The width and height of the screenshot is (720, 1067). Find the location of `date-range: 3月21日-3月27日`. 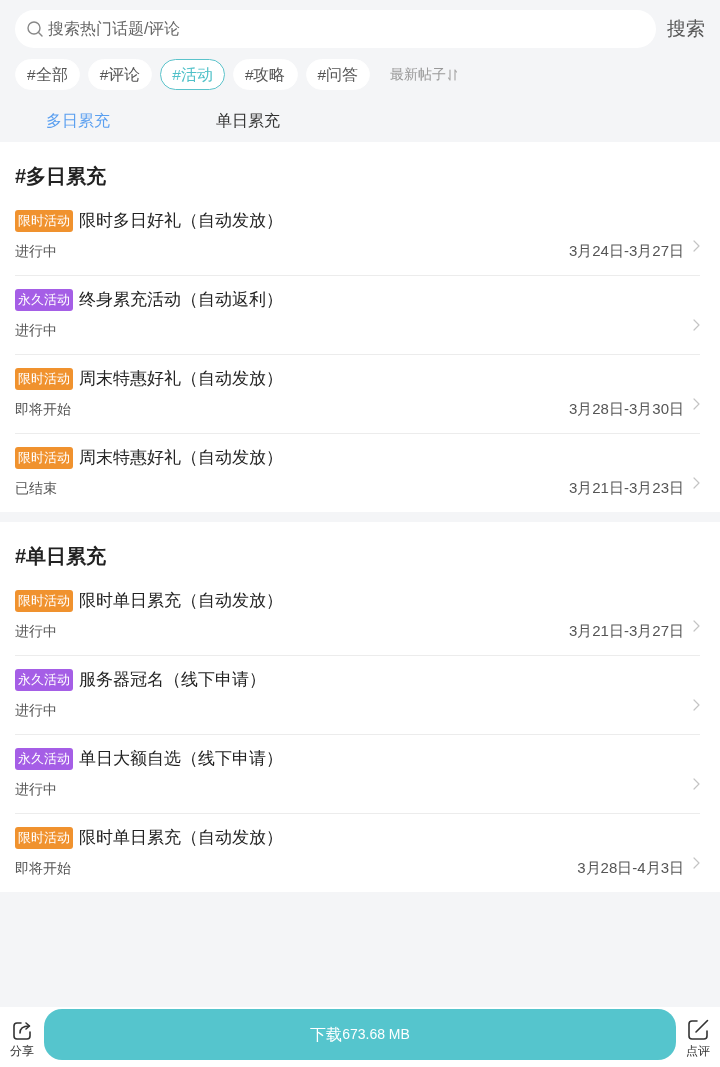

date-range: 3月21日-3月27日 is located at coordinates (626, 631).